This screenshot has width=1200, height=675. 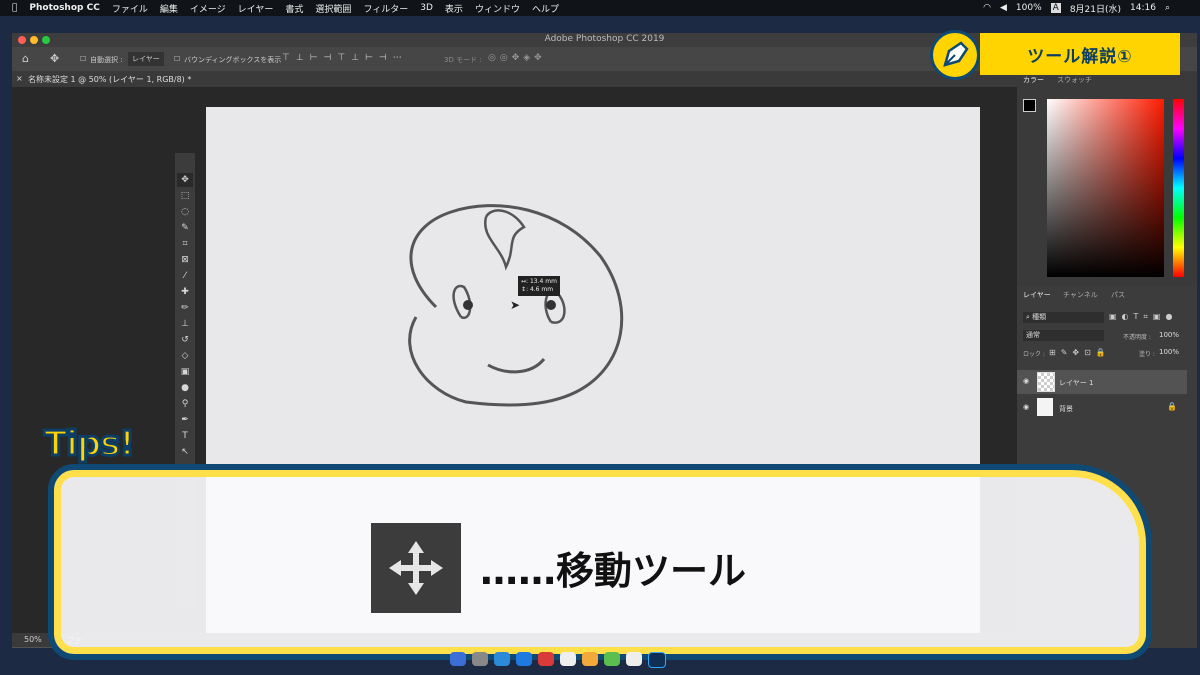 What do you see at coordinates (185, 388) in the screenshot?
I see `blur-tool-icon: ●` at bounding box center [185, 388].